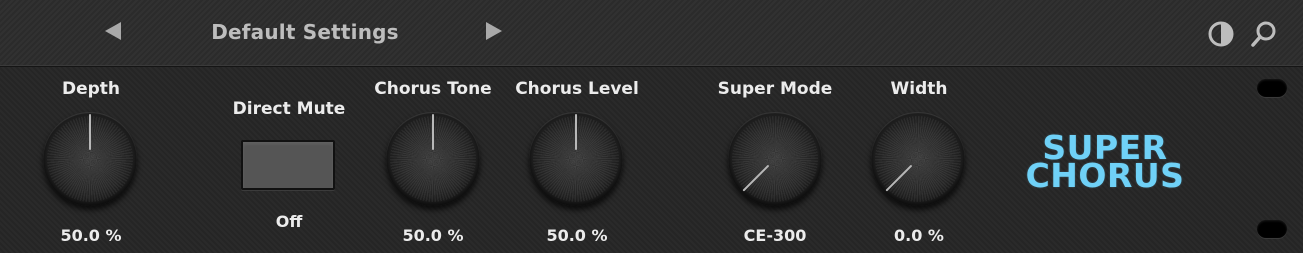 The image size is (1303, 253). What do you see at coordinates (113, 31) in the screenshot?
I see `previous-preset-icon` at bounding box center [113, 31].